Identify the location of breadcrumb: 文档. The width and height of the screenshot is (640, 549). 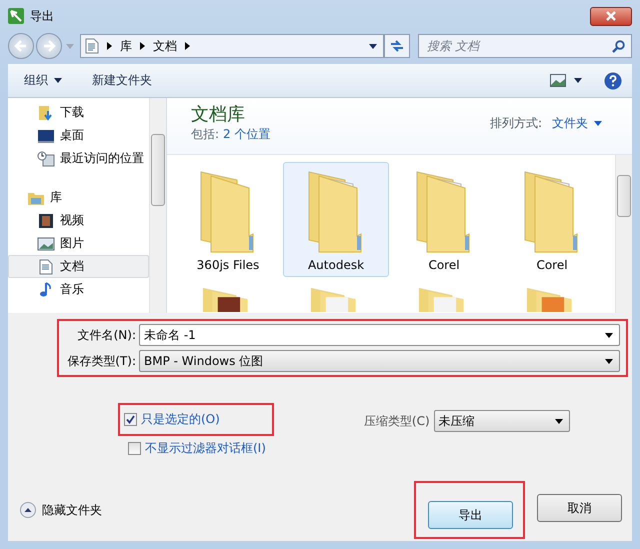
(165, 46).